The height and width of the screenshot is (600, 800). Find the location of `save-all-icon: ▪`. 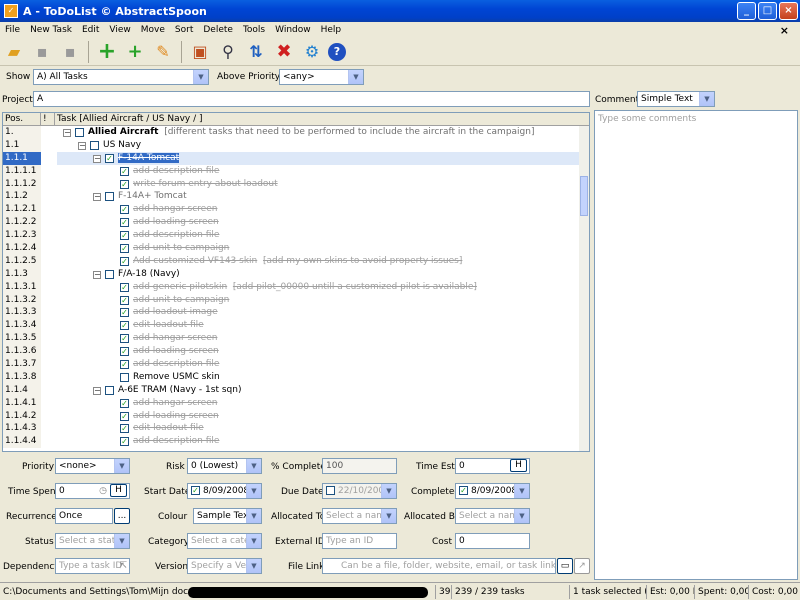

save-all-icon: ▪ is located at coordinates (70, 52).